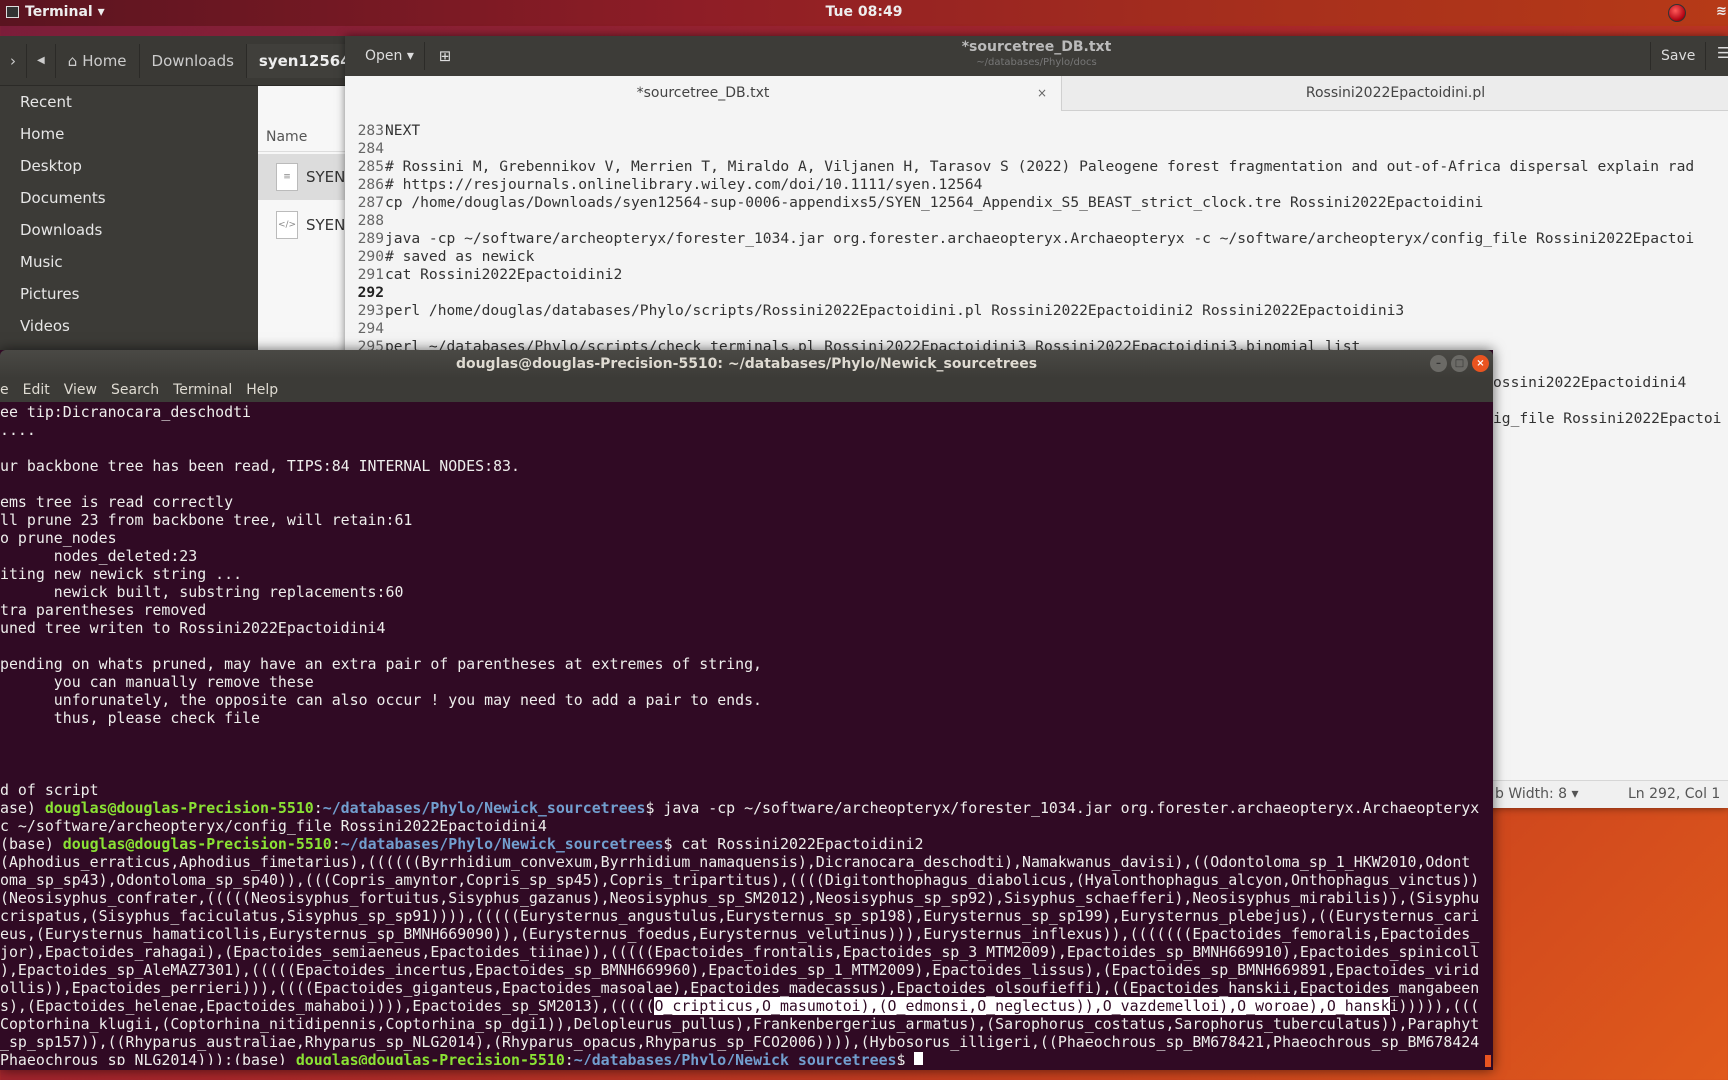 This screenshot has height=1080, width=1728. I want to click on save-button: Save, so click(1678, 56).